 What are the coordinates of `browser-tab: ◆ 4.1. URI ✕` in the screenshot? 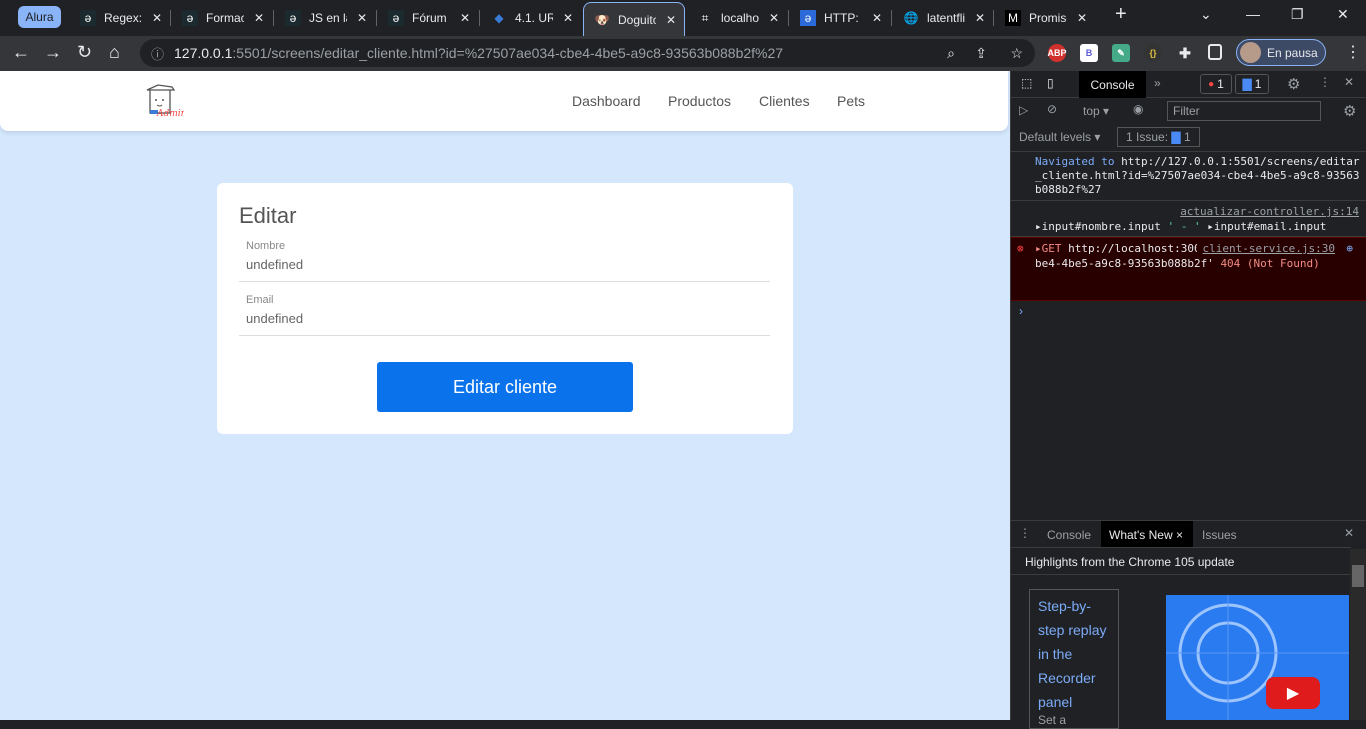 It's located at (530, 18).